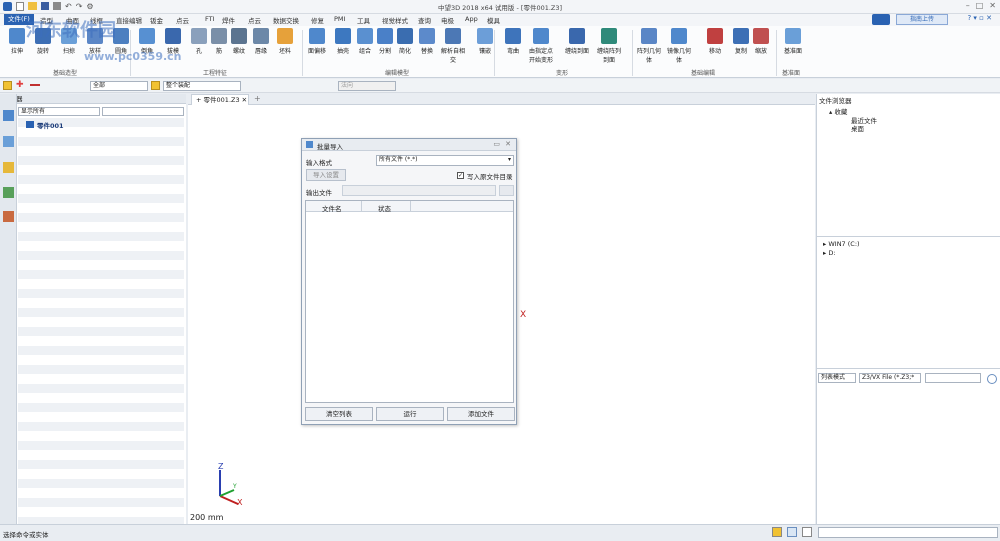 Image resolution: width=1000 pixels, height=541 pixels. What do you see at coordinates (8, 167) in the screenshot?
I see `layers-icon` at bounding box center [8, 167].